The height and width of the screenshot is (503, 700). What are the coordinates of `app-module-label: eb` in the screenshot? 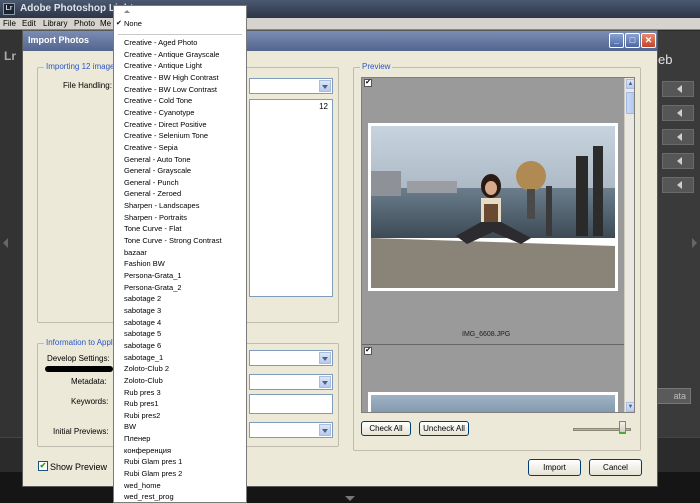 It's located at (665, 59).